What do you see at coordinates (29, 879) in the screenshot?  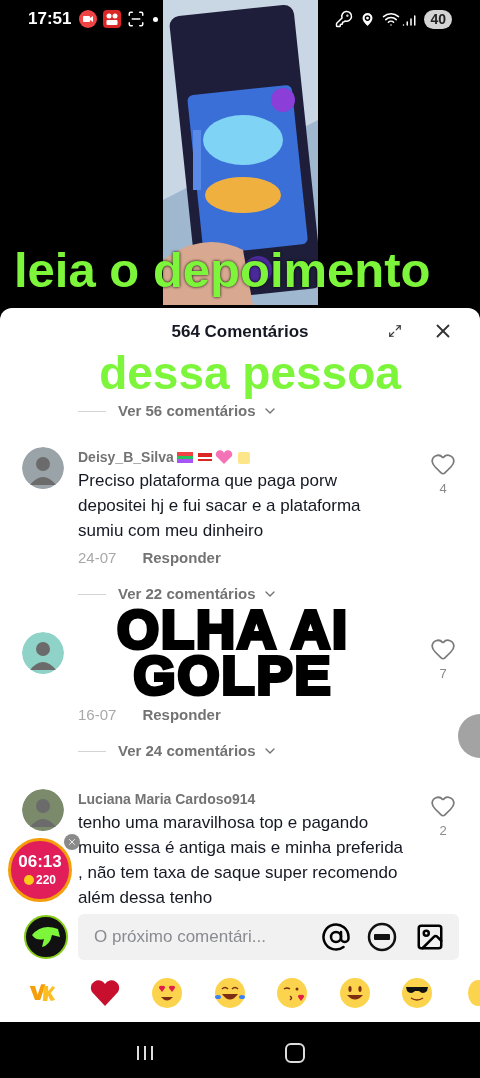 I see `coin-icon` at bounding box center [29, 879].